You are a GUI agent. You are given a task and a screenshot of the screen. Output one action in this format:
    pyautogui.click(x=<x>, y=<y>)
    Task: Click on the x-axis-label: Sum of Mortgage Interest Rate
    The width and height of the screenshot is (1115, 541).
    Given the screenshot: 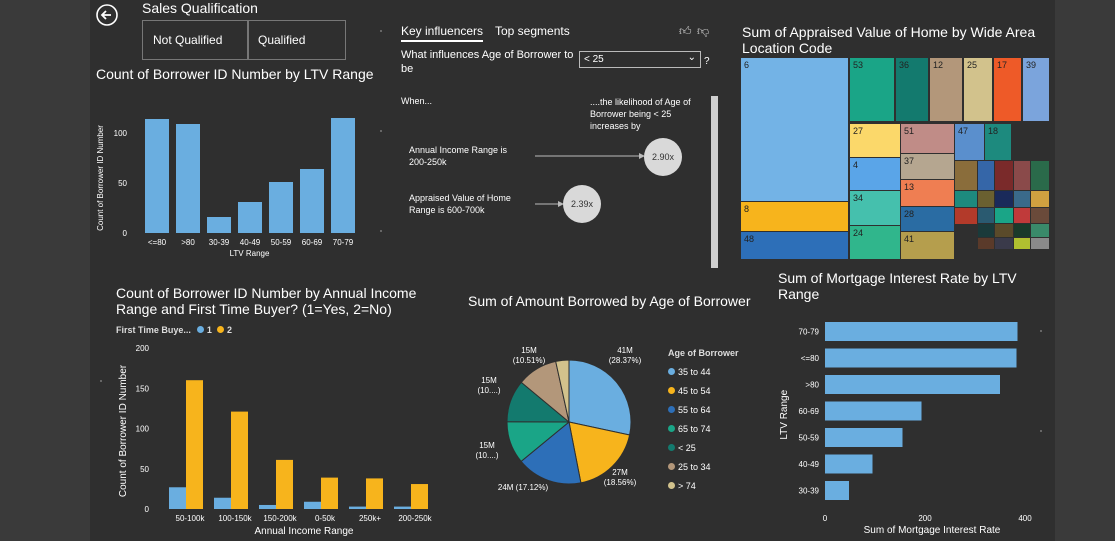 What is the action you would take?
    pyautogui.click(x=932, y=530)
    